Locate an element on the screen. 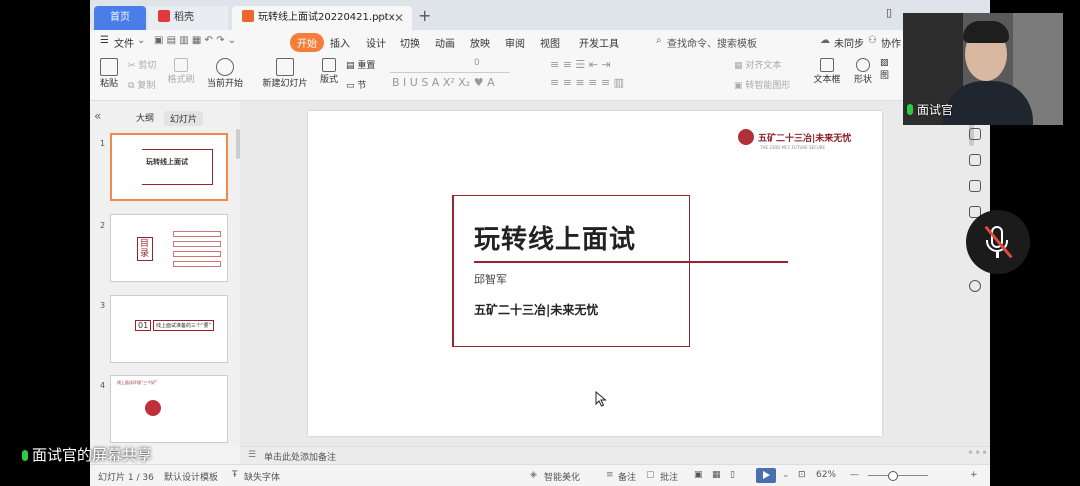 This screenshot has height=486, width=1080. zoom-level: 62% is located at coordinates (826, 475).